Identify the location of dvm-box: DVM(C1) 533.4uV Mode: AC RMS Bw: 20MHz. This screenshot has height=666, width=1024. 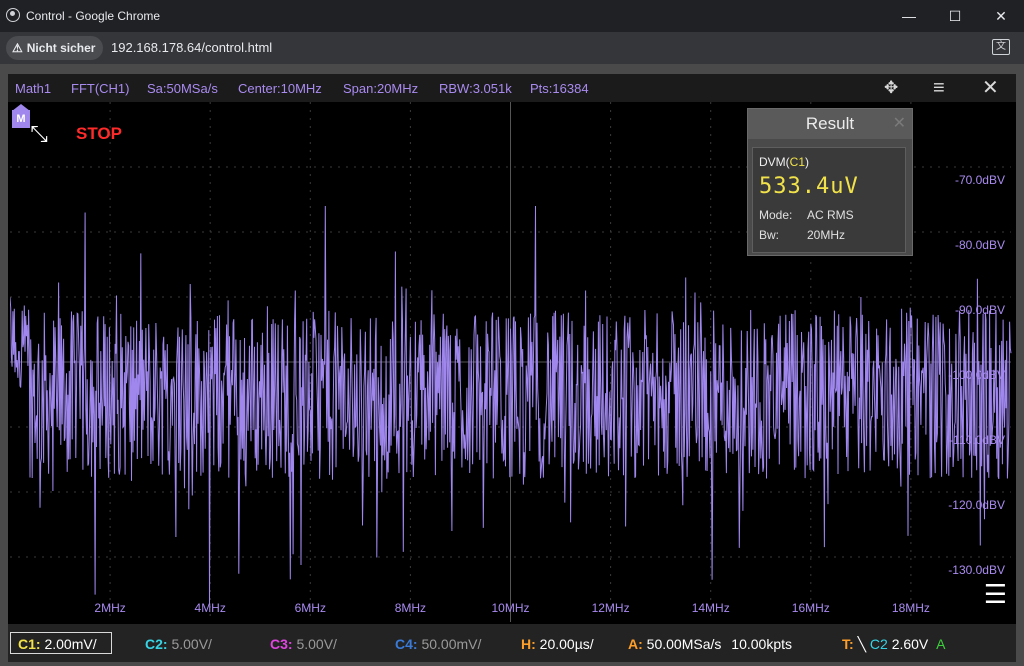
(829, 200).